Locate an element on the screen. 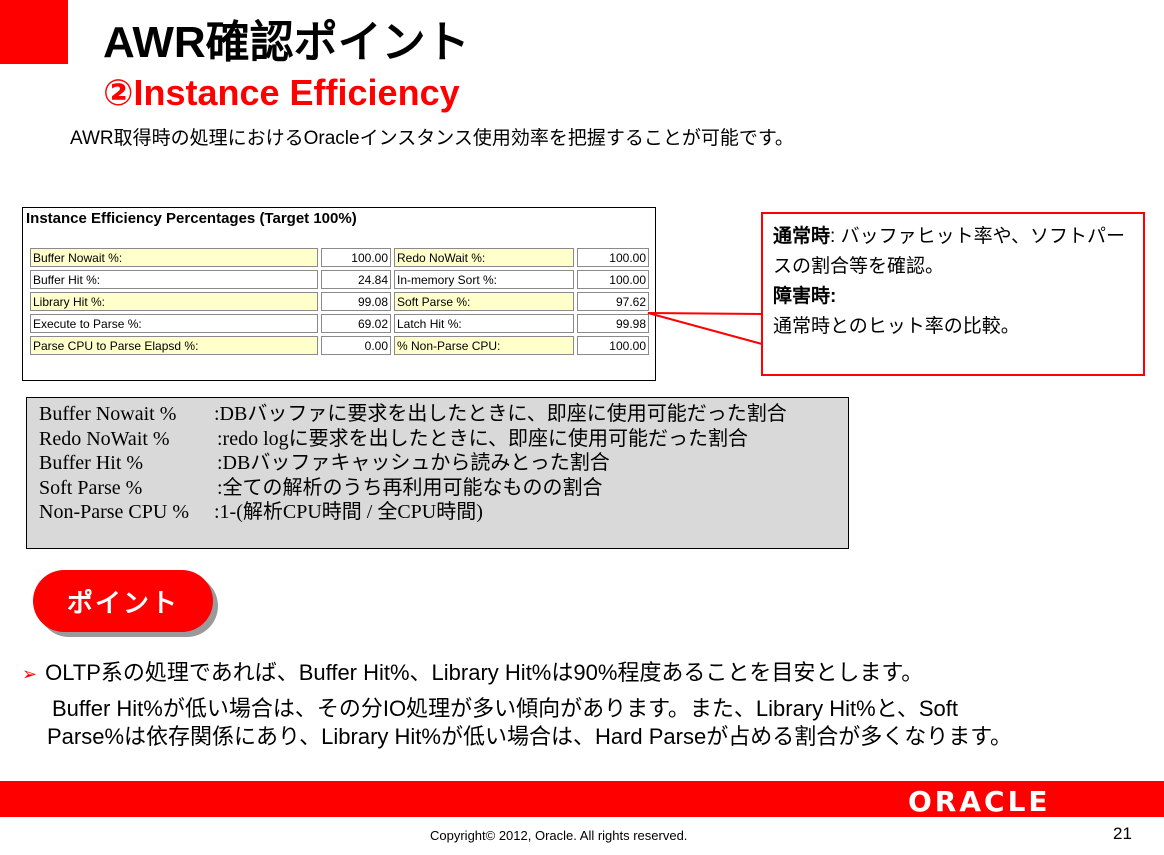  row-label: Redo NoWait %: is located at coordinates (484, 257).